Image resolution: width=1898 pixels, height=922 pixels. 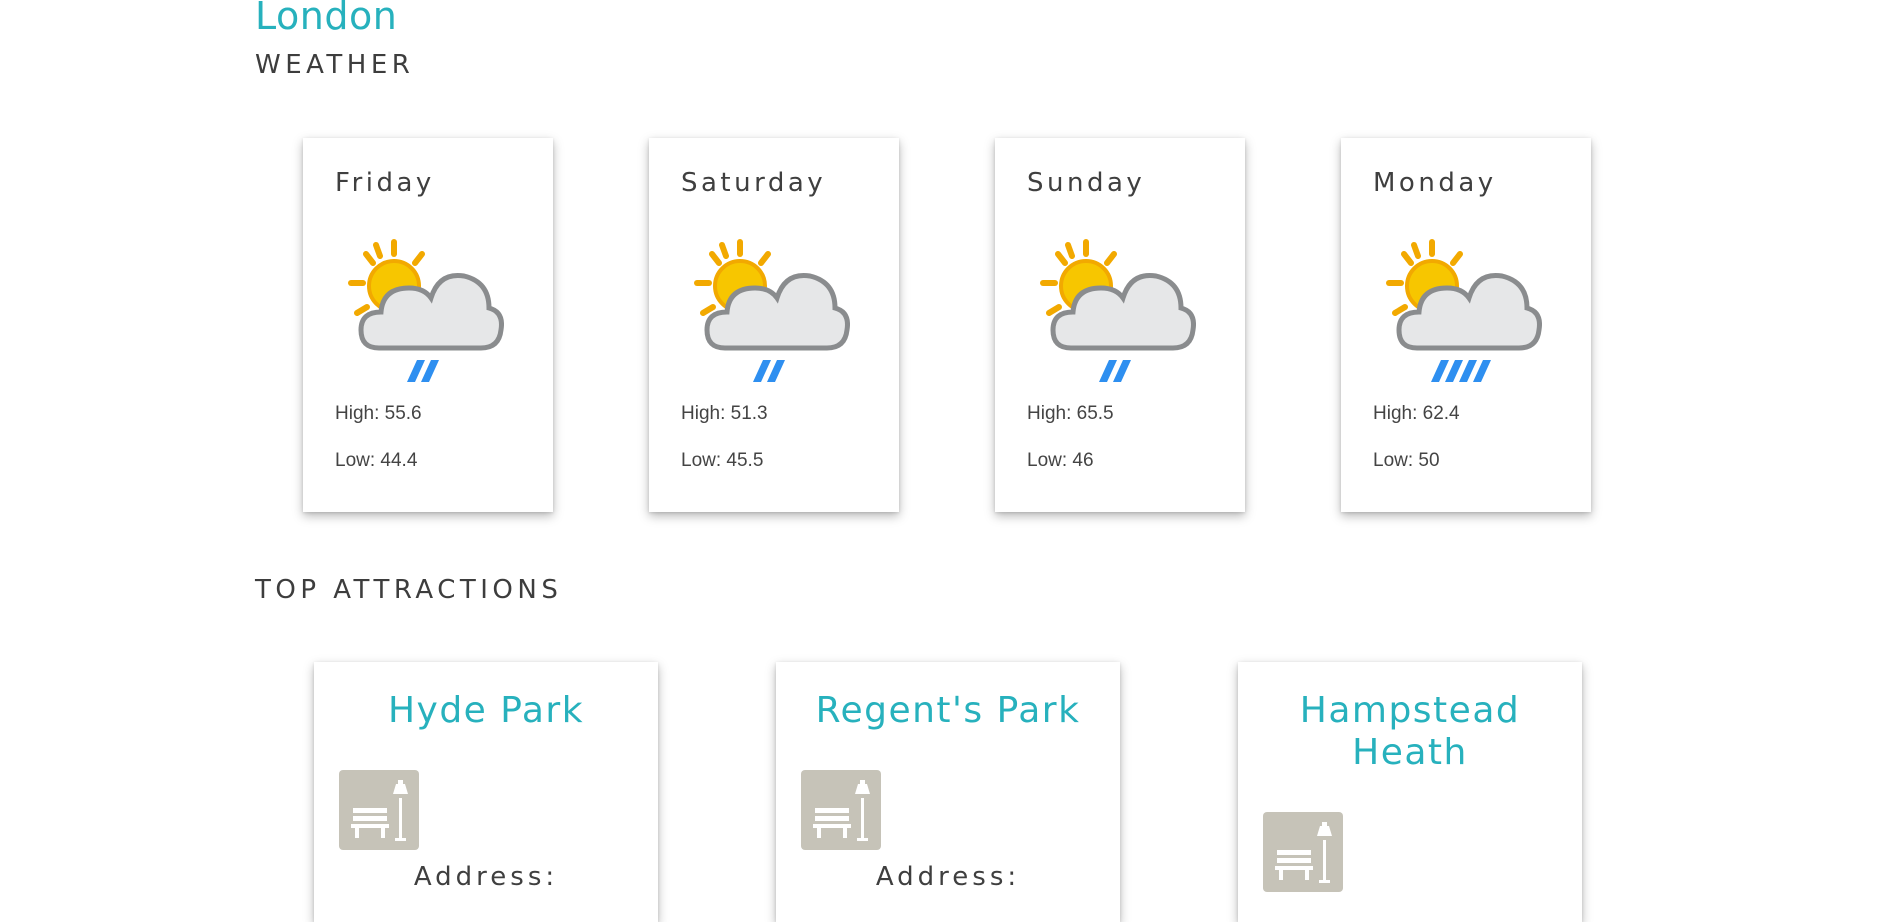 What do you see at coordinates (378, 413) in the screenshot?
I see `high-temperature: High: 55.6` at bounding box center [378, 413].